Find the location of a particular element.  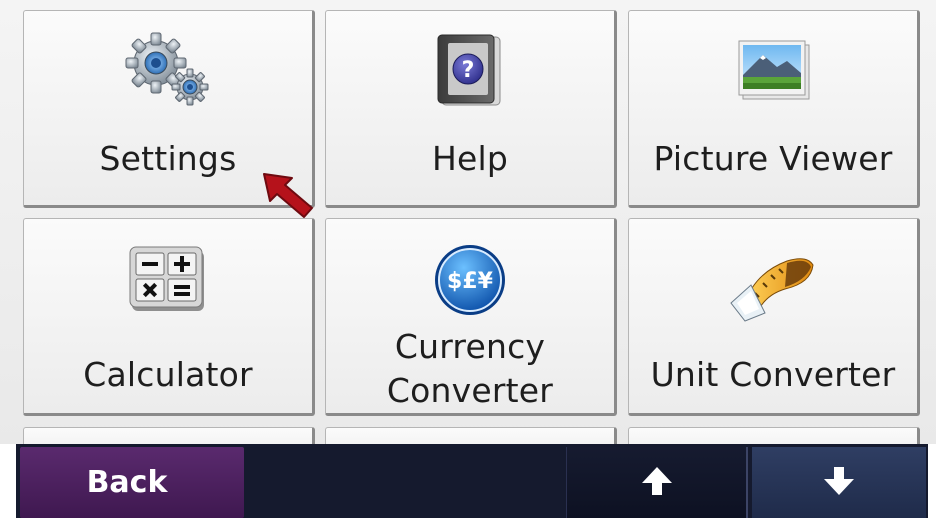

scroll-up-button is located at coordinates (657, 482).